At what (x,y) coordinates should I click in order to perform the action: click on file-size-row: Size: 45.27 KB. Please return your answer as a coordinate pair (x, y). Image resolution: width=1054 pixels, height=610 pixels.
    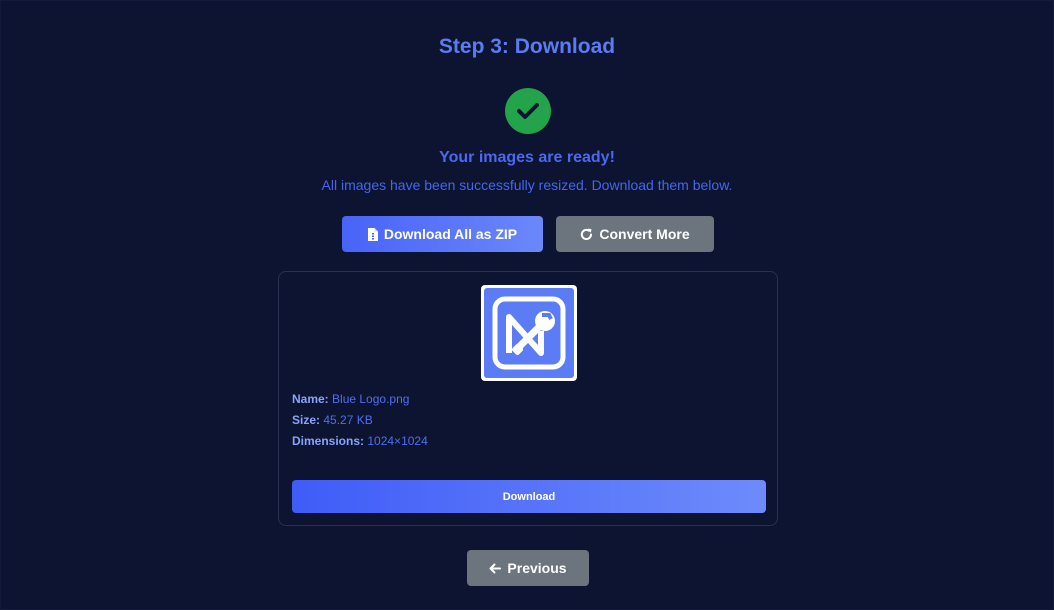
    Looking at the image, I should click on (332, 420).